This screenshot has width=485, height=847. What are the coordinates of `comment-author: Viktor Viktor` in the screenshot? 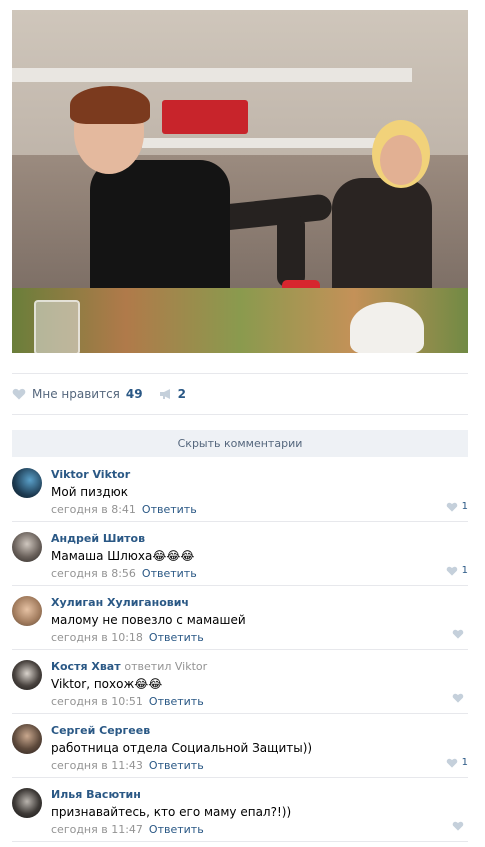 It's located at (259, 474).